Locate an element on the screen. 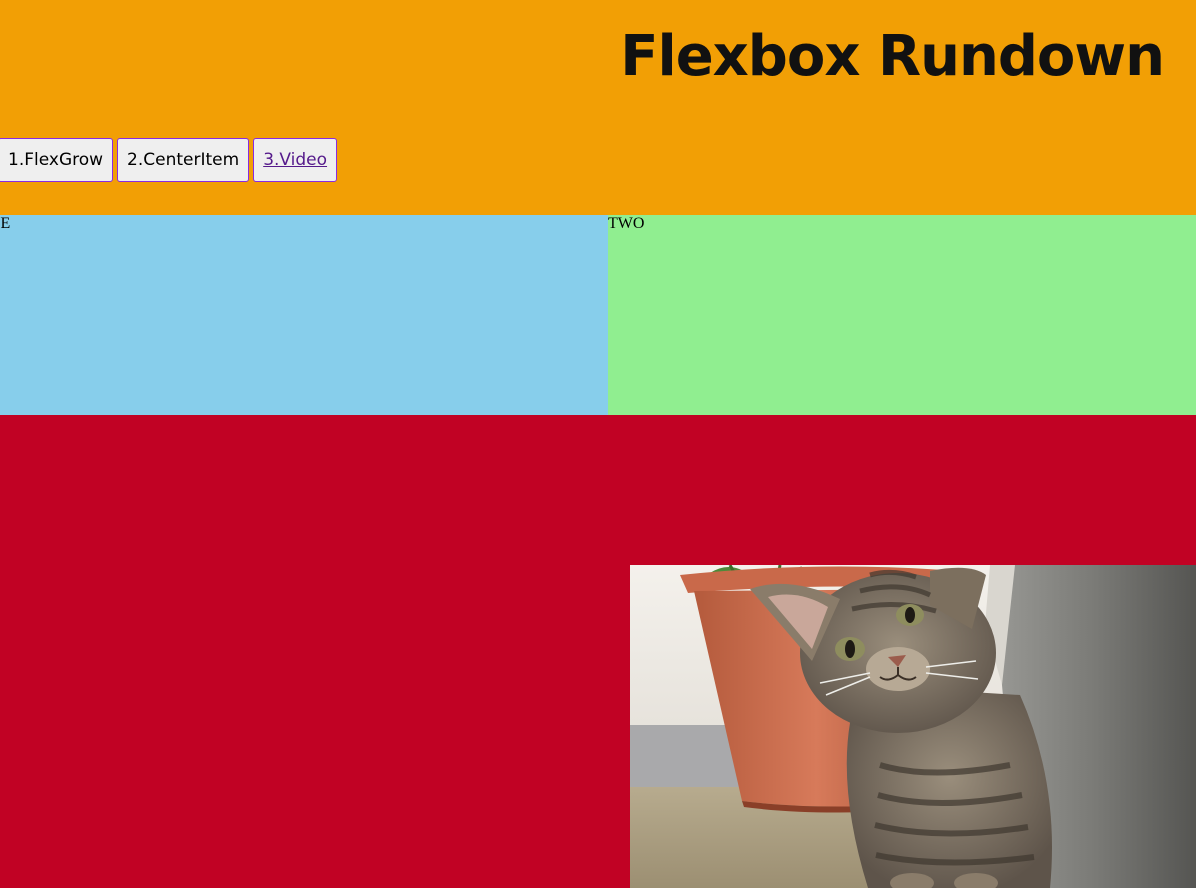 The height and width of the screenshot is (888, 1196). nav-button-centeritem: 2.CenterItem is located at coordinates (183, 160).